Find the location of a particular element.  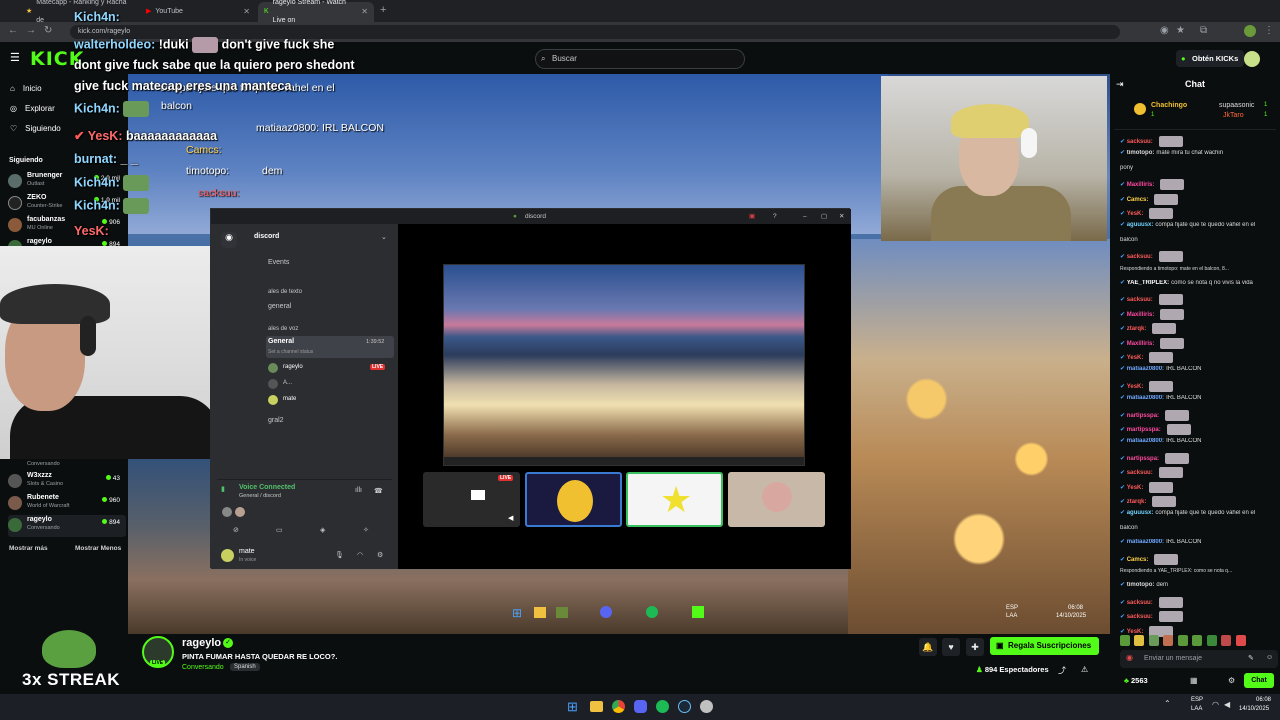

leaderboard-name: Chachingo is located at coordinates (1169, 105).